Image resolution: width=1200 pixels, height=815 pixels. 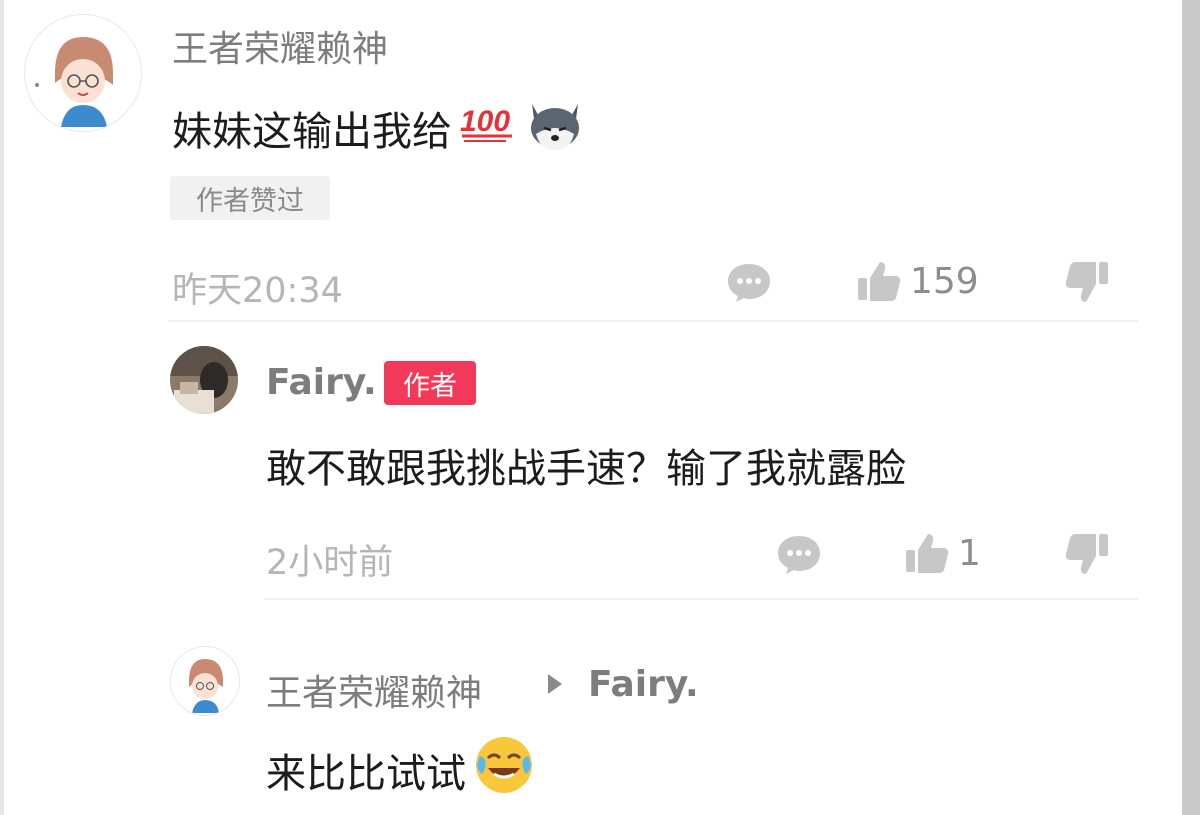 I want to click on reply2-text-body: 来比比试试, so click(x=366, y=774).